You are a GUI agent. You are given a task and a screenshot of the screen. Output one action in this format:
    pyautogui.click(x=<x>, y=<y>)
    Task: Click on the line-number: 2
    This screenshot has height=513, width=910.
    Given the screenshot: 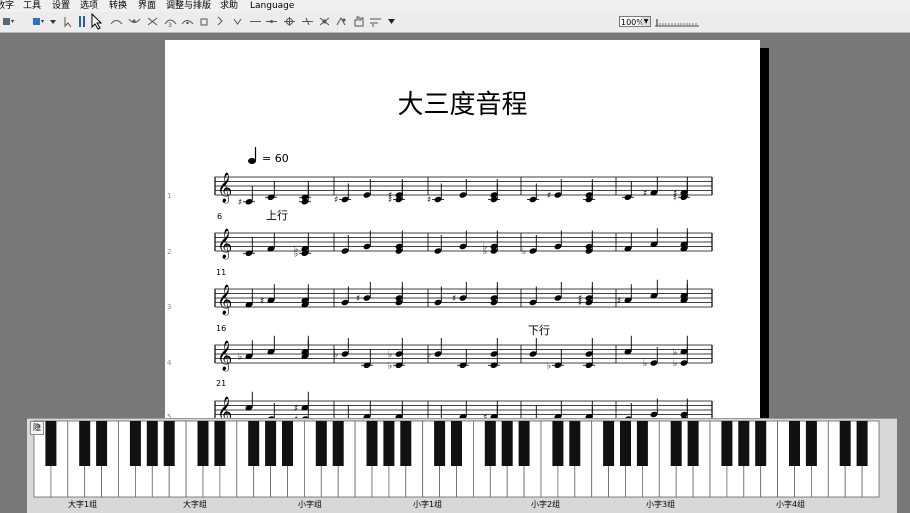 What is the action you would take?
    pyautogui.click(x=169, y=252)
    